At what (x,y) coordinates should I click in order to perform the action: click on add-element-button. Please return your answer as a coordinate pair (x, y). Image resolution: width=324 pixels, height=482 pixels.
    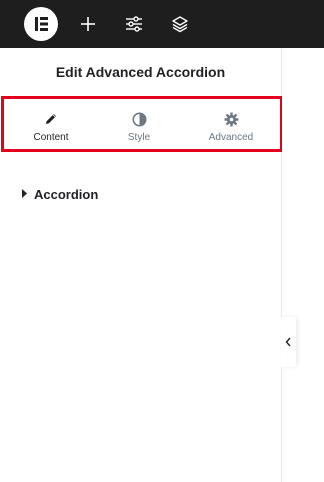
    Looking at the image, I should click on (88, 24).